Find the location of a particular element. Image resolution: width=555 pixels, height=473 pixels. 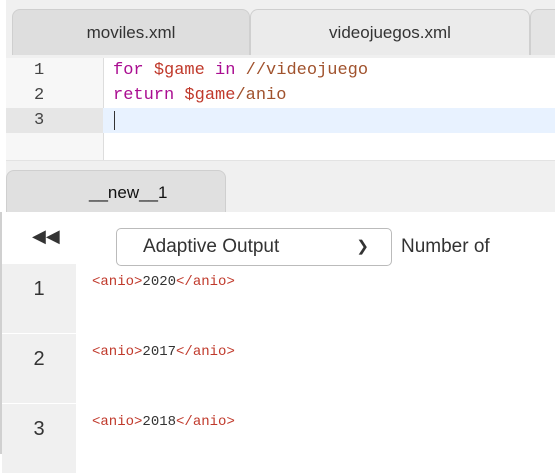

text-cursor is located at coordinates (114, 120).